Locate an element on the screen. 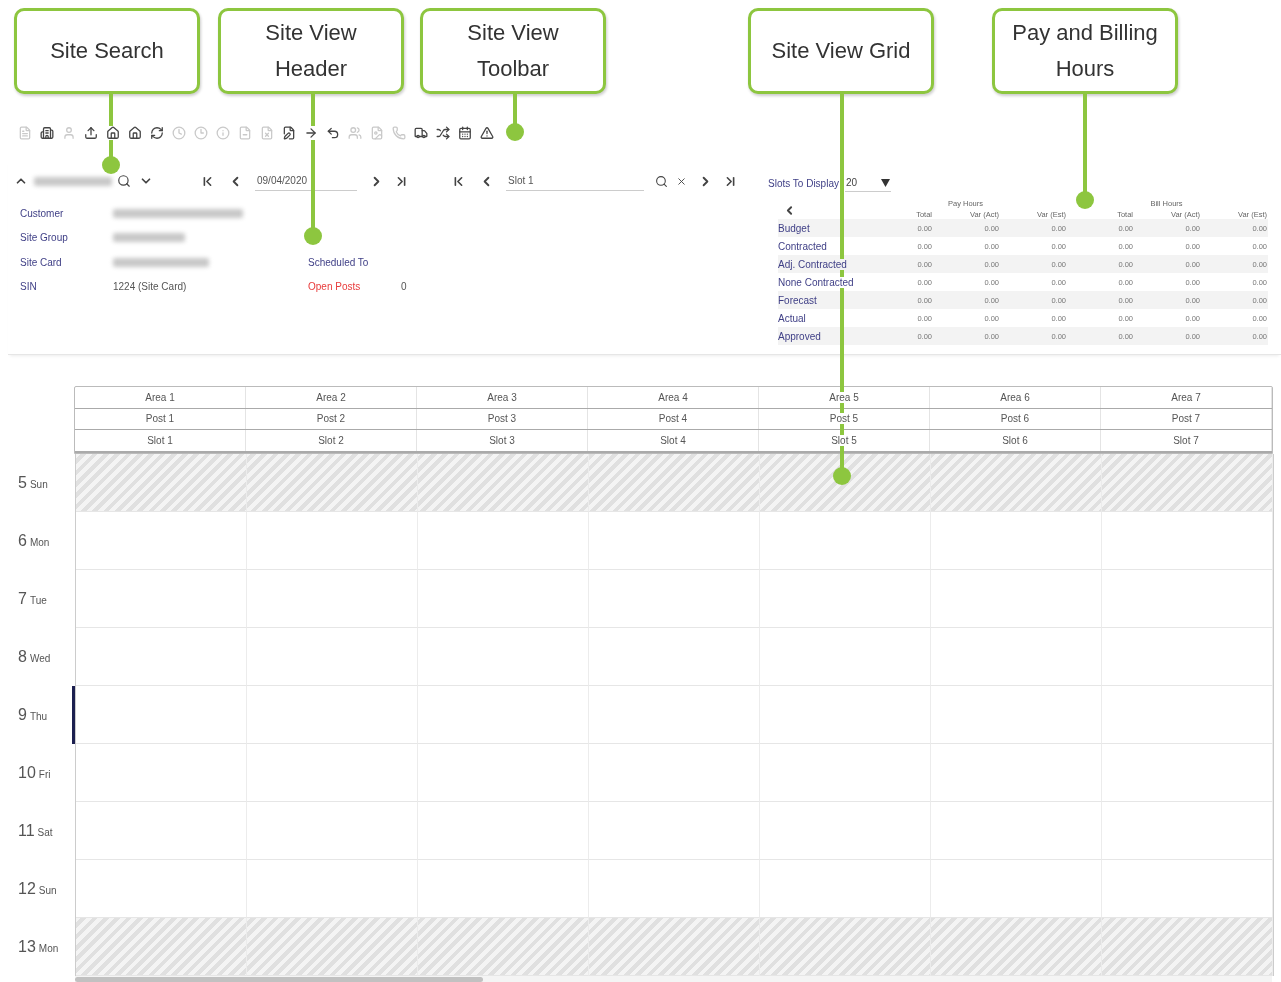 The width and height of the screenshot is (1281, 982). slot-field: Slot 1 is located at coordinates (575, 181).